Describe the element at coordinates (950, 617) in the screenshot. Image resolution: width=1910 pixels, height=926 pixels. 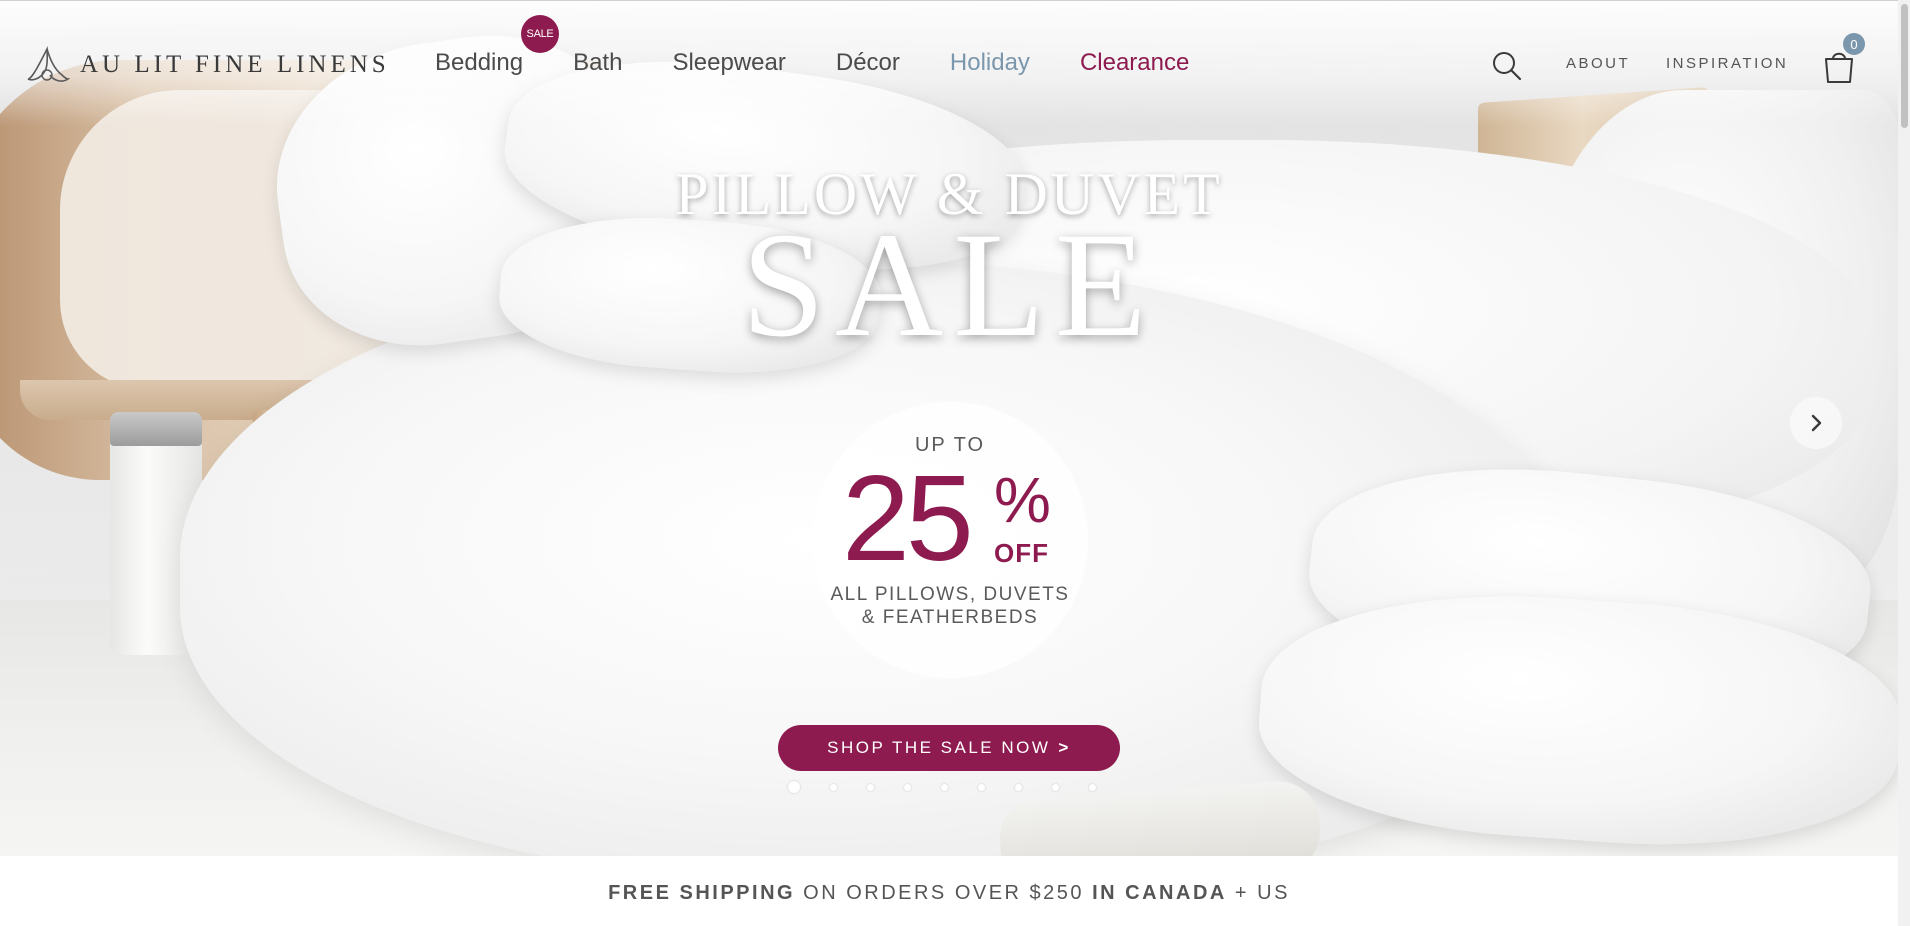
I see `promo-line-2: & FEATHERBEDS` at that location.